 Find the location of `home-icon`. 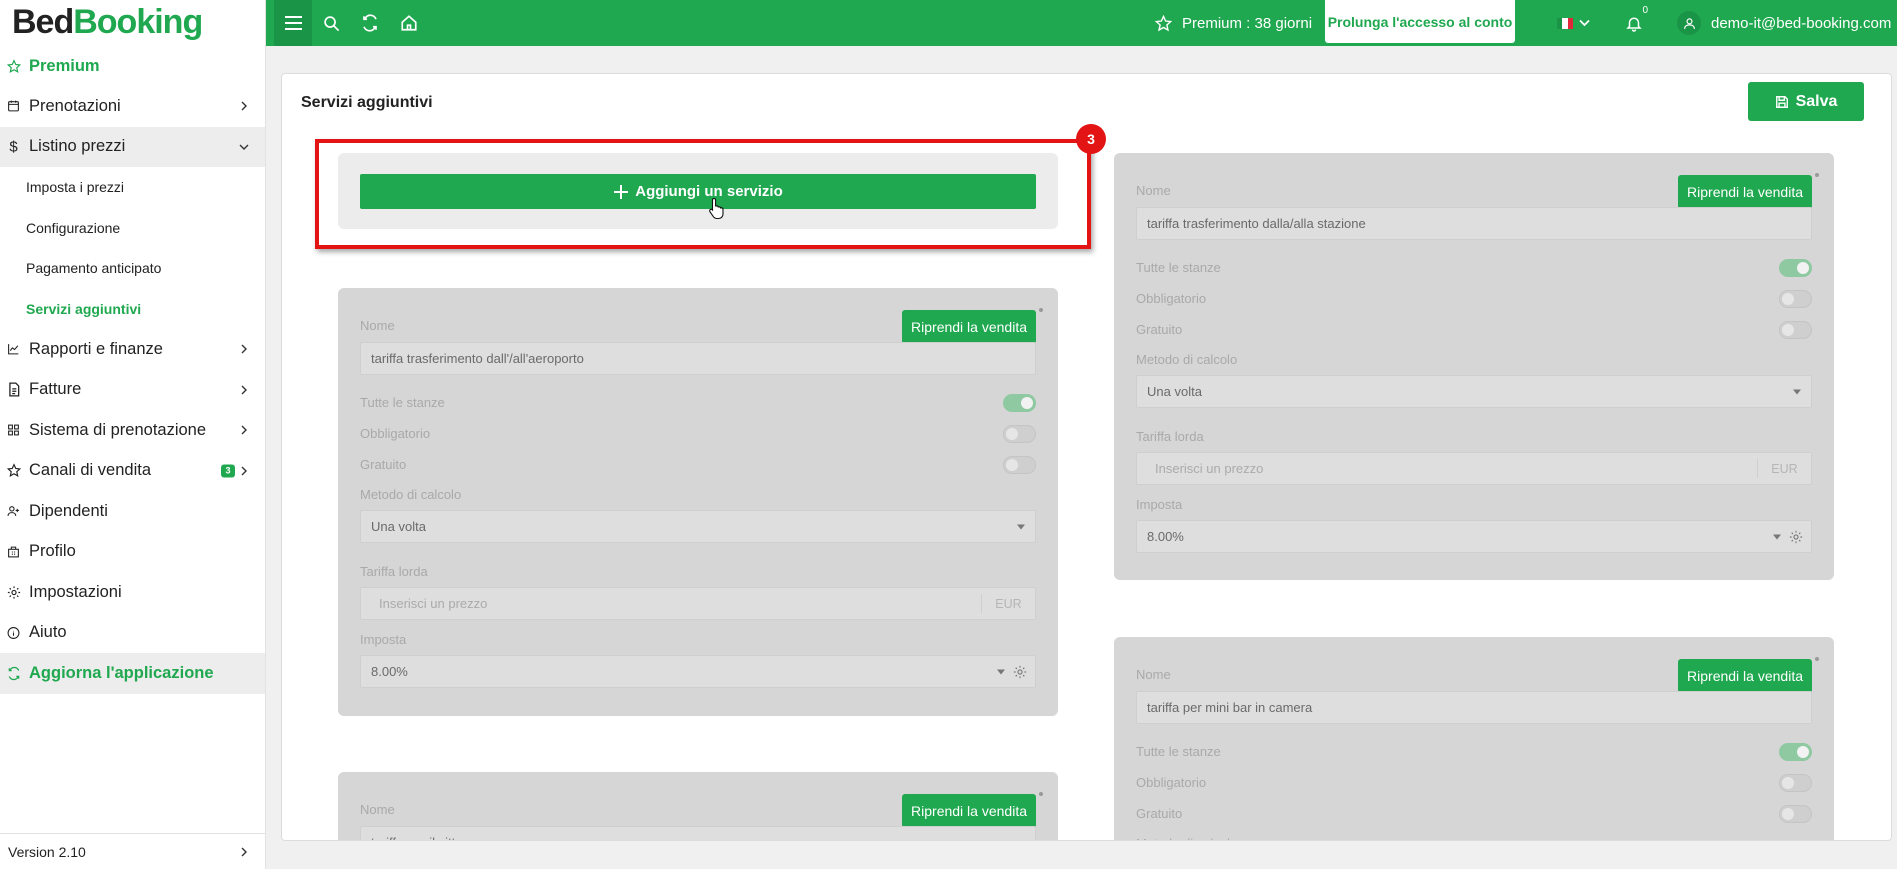

home-icon is located at coordinates (409, 23).